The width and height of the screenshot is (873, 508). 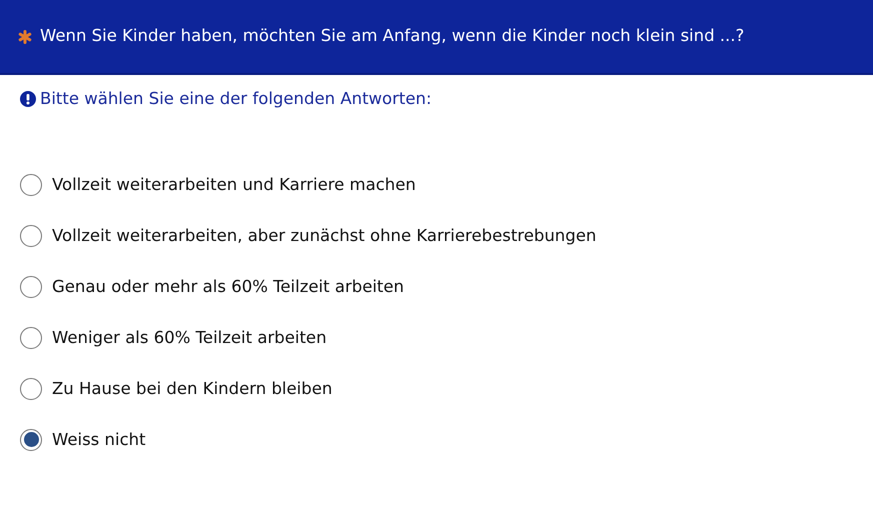 I want to click on question-title: Wenn Sie Kinder haben, möchten Sie am Anfang, wenn die Kinder noch klein sind ...?, so click(x=392, y=36).